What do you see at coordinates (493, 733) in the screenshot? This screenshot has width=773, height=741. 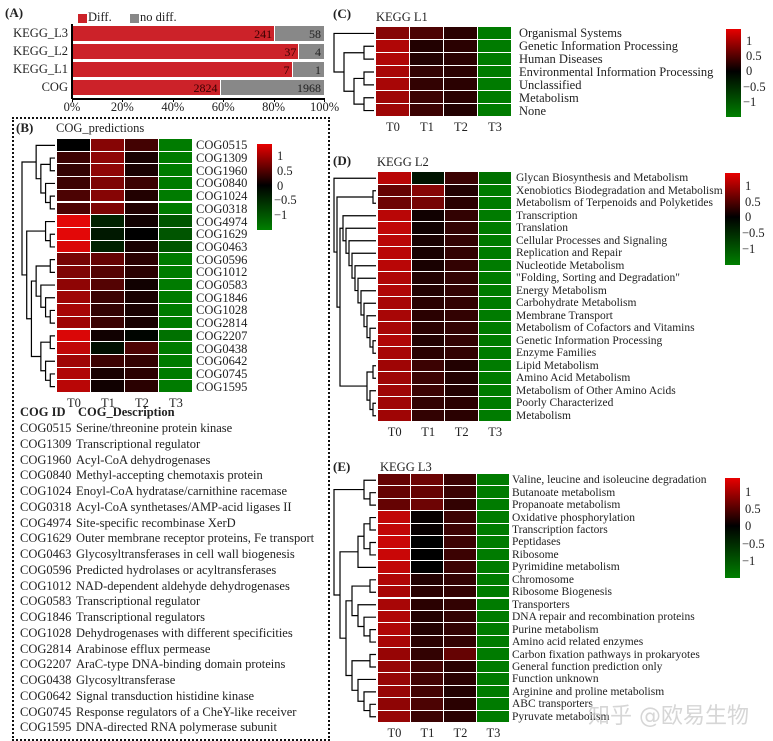 I see `column-label: T3` at bounding box center [493, 733].